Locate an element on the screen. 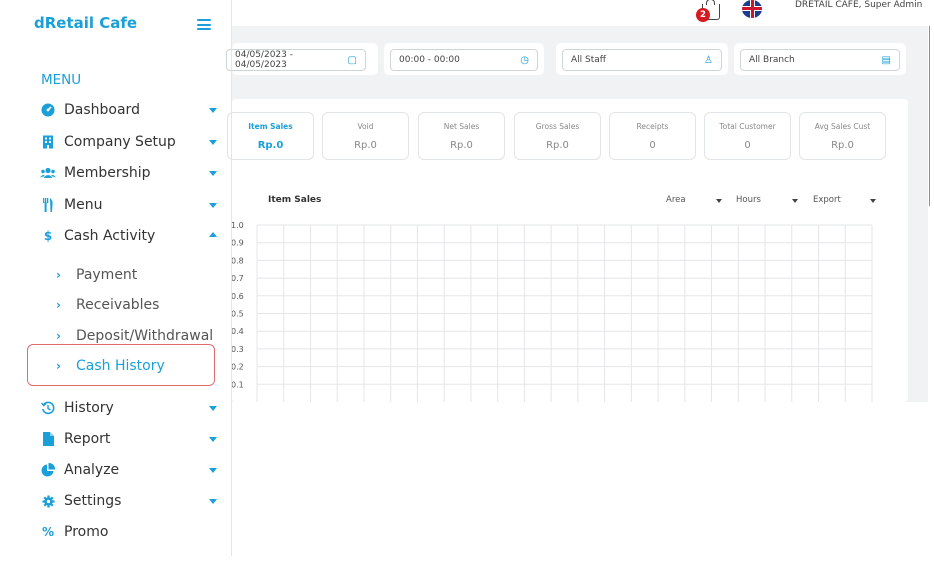 This screenshot has width=934, height=564. sidebar-item-membership: Membership is located at coordinates (130, 173).